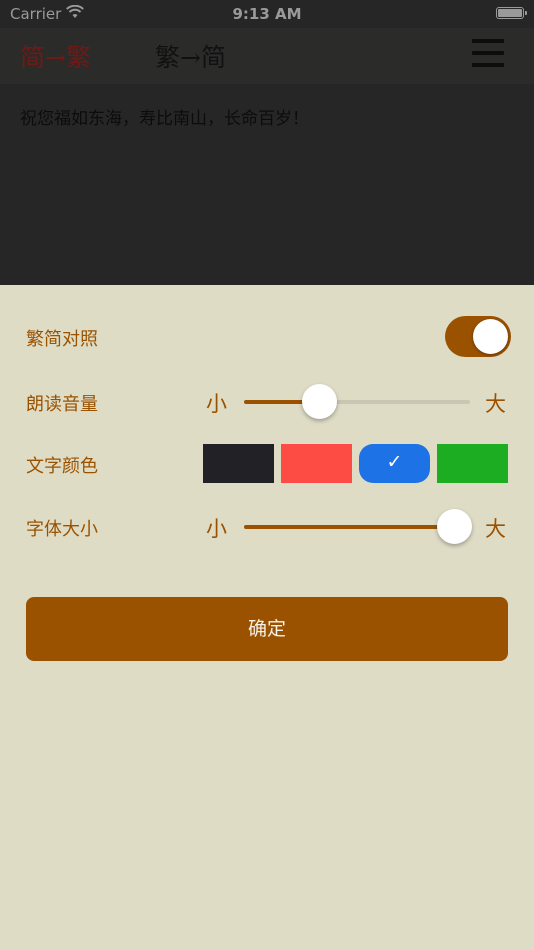 The width and height of the screenshot is (534, 950). What do you see at coordinates (62, 529) in the screenshot?
I see `font-size-label: 字体大小` at bounding box center [62, 529].